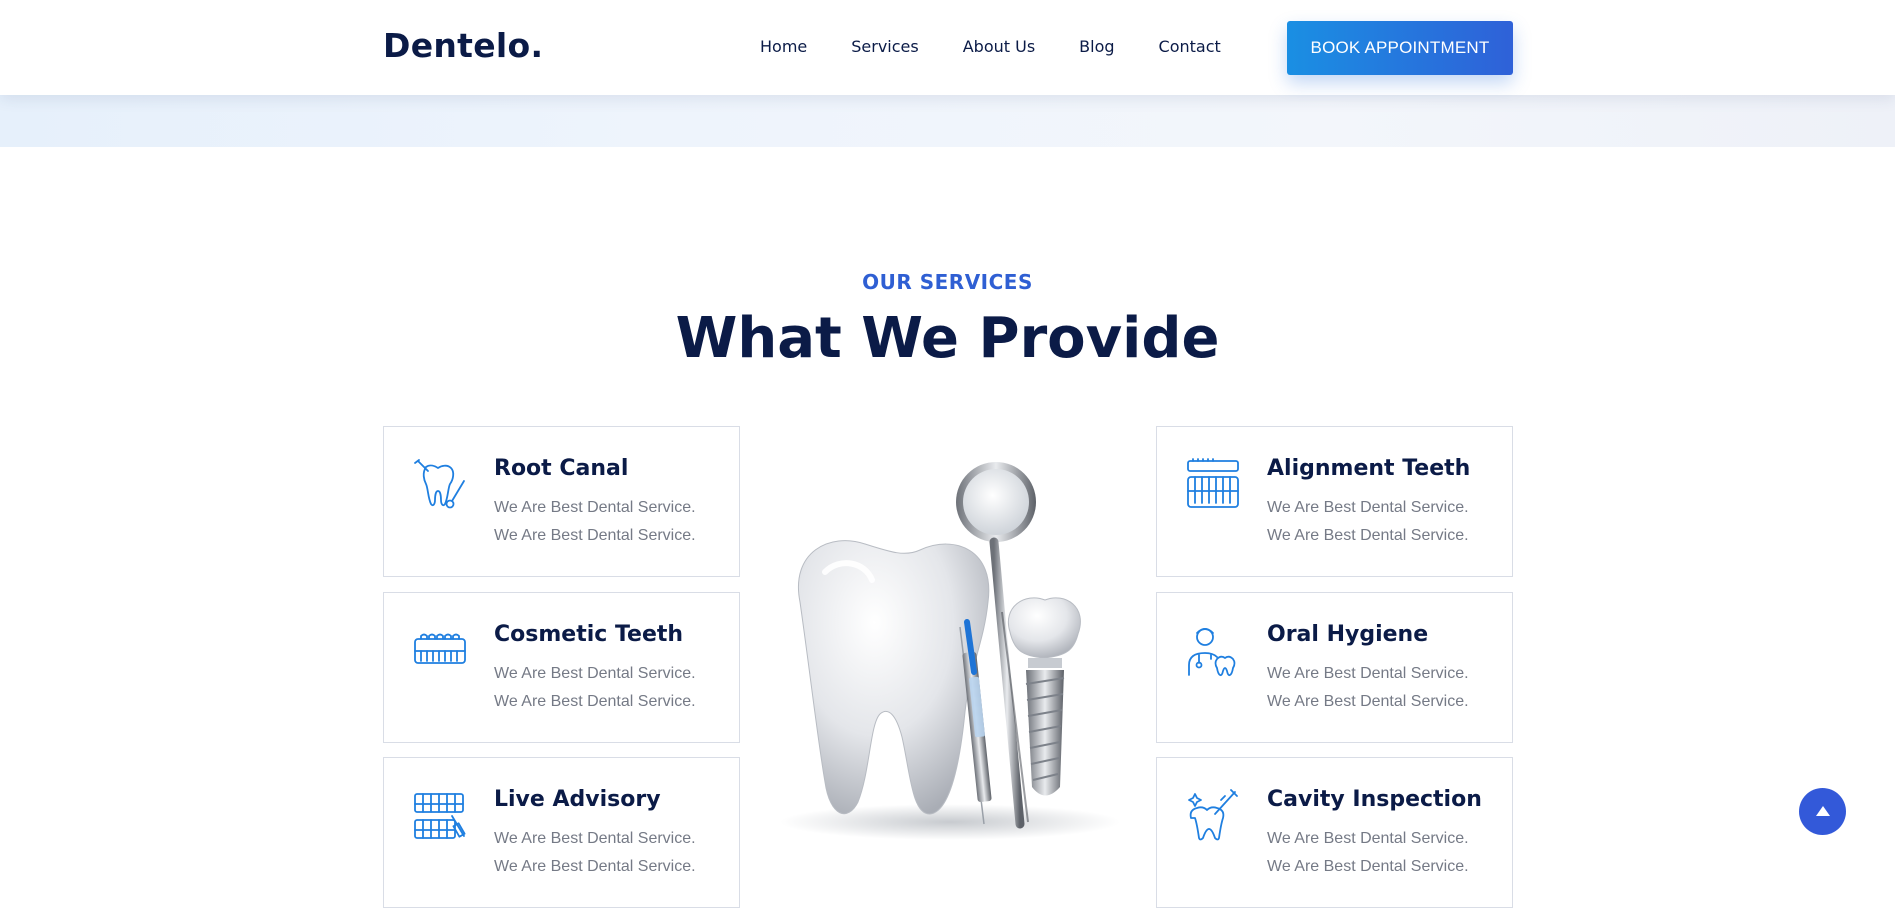 This screenshot has width=1895, height=914. I want to click on service-card-title: Cosmetic Teeth, so click(589, 634).